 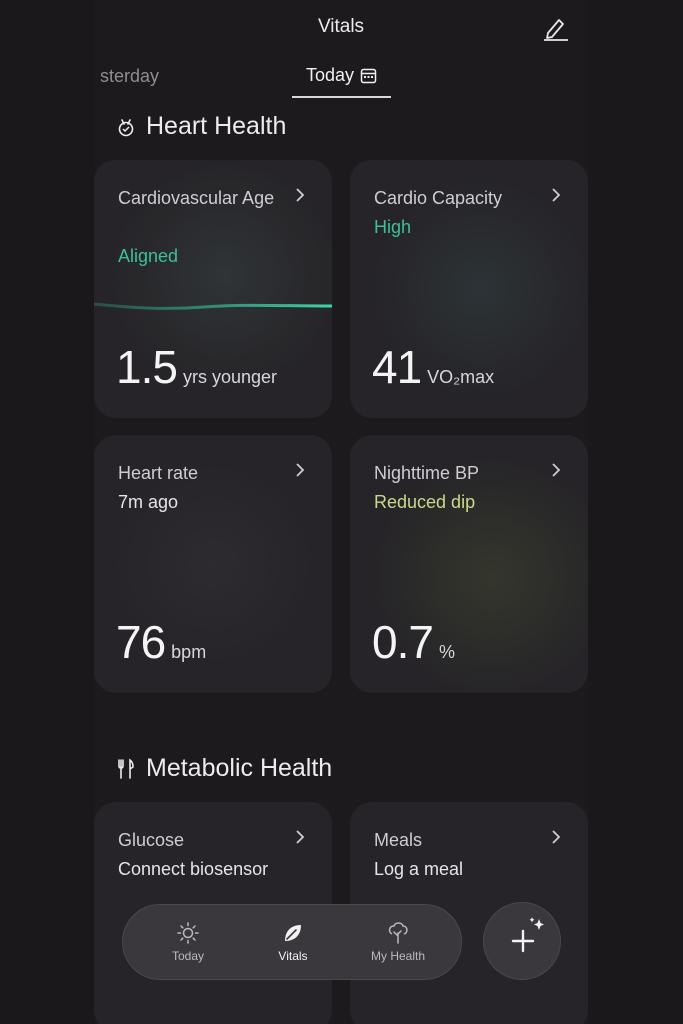 What do you see at coordinates (126, 768) in the screenshot?
I see `fork-knife-icon` at bounding box center [126, 768].